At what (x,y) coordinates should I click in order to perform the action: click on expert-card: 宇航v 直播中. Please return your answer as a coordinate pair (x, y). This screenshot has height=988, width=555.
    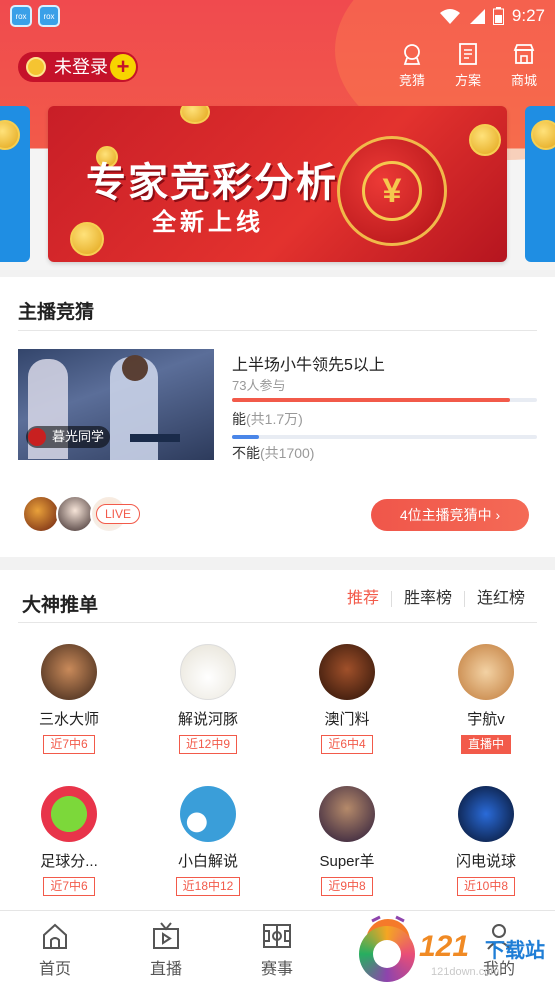
    Looking at the image, I should click on (486, 699).